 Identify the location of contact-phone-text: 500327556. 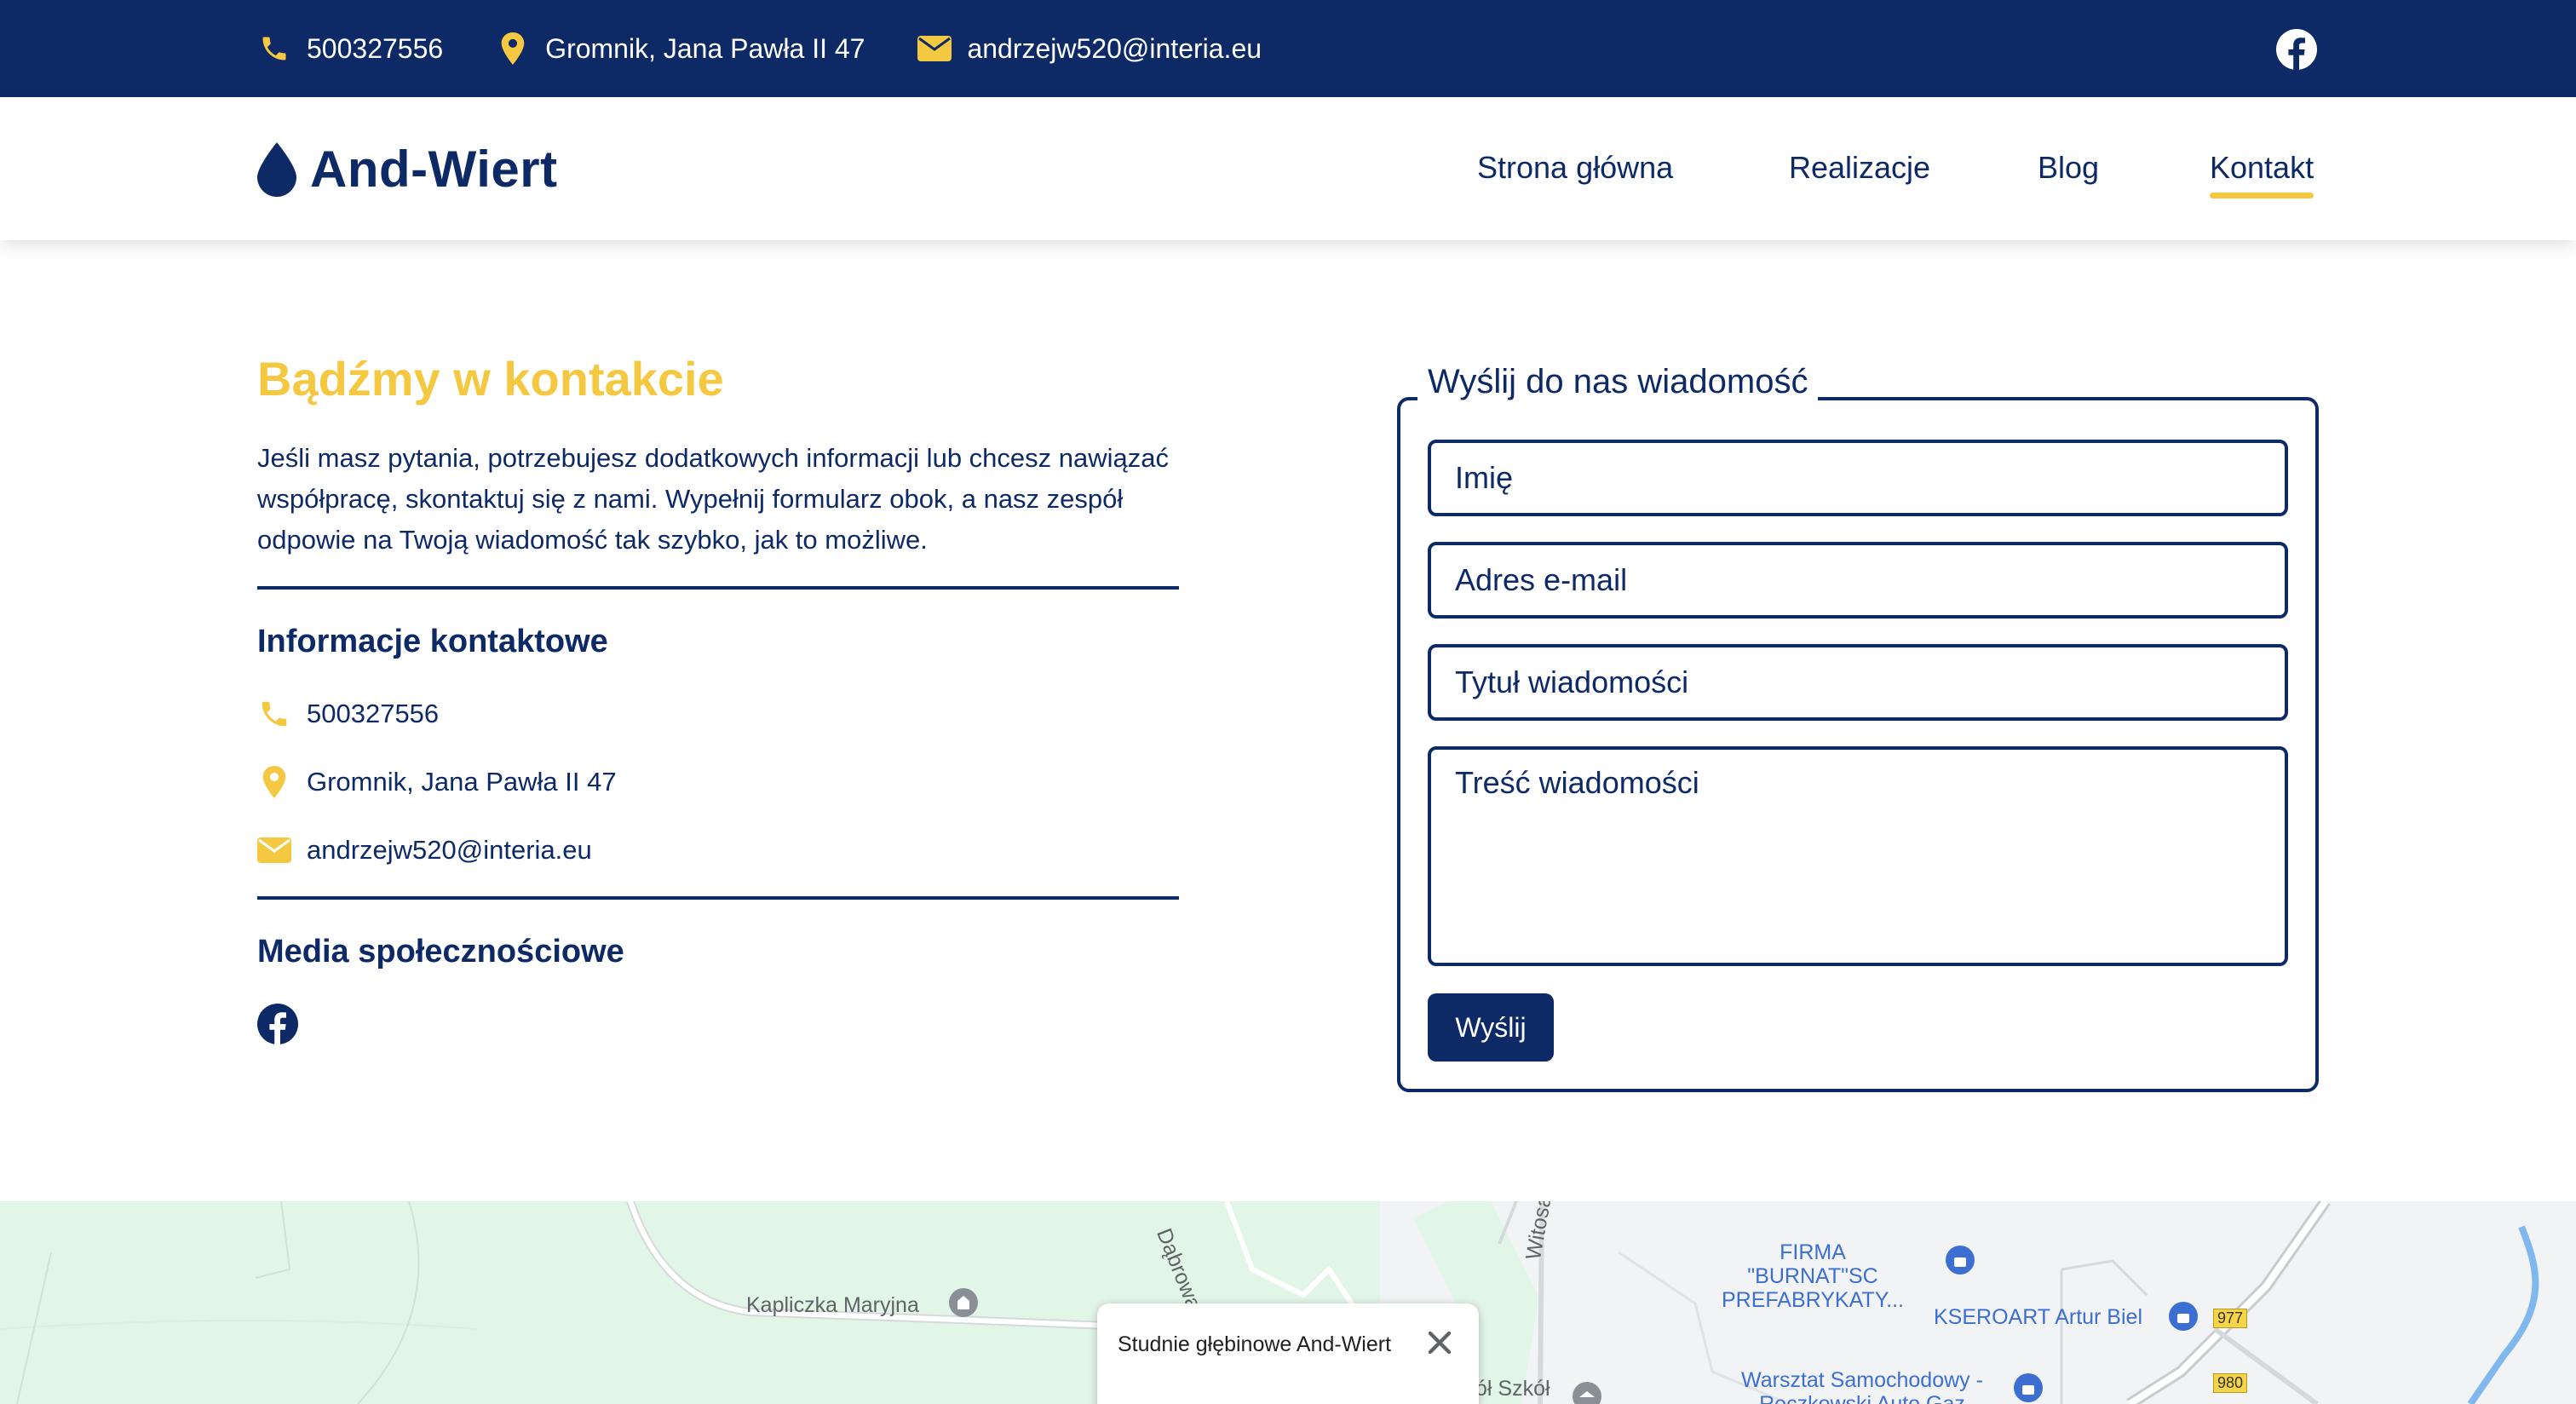
(374, 713).